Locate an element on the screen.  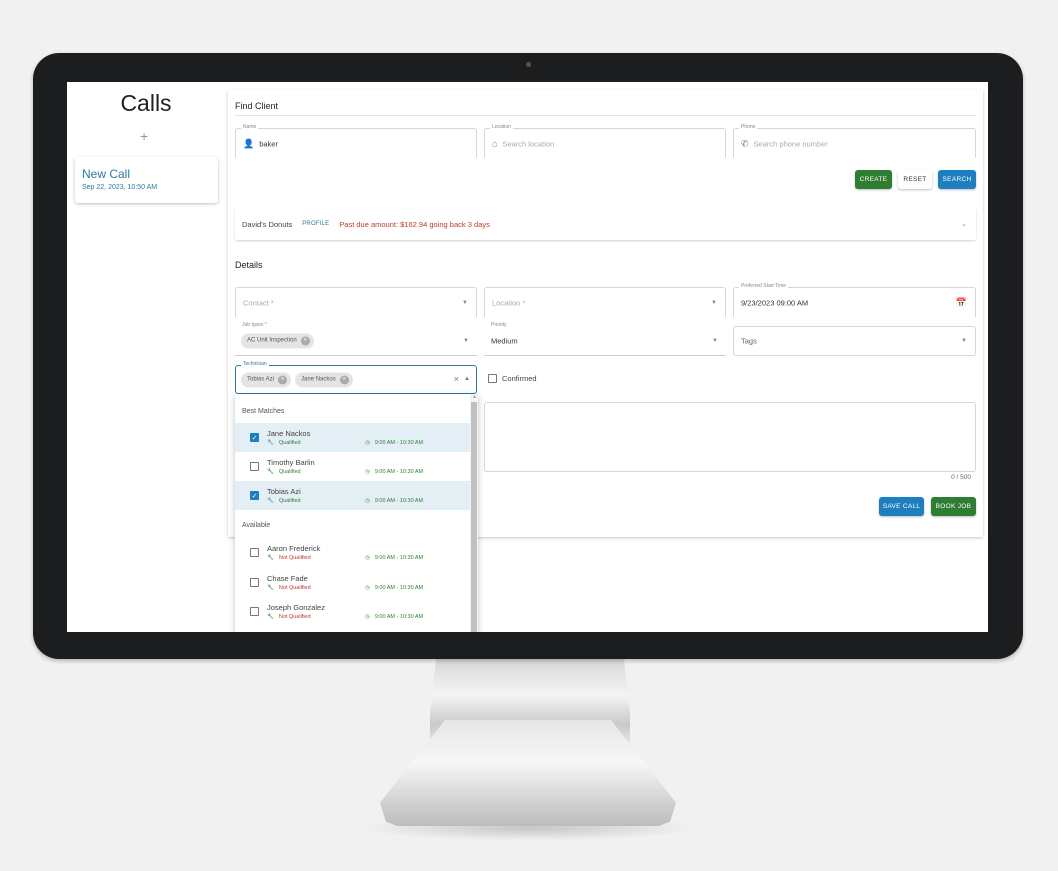
technician-chip-label: Jane Nackos is located at coordinates (318, 379).